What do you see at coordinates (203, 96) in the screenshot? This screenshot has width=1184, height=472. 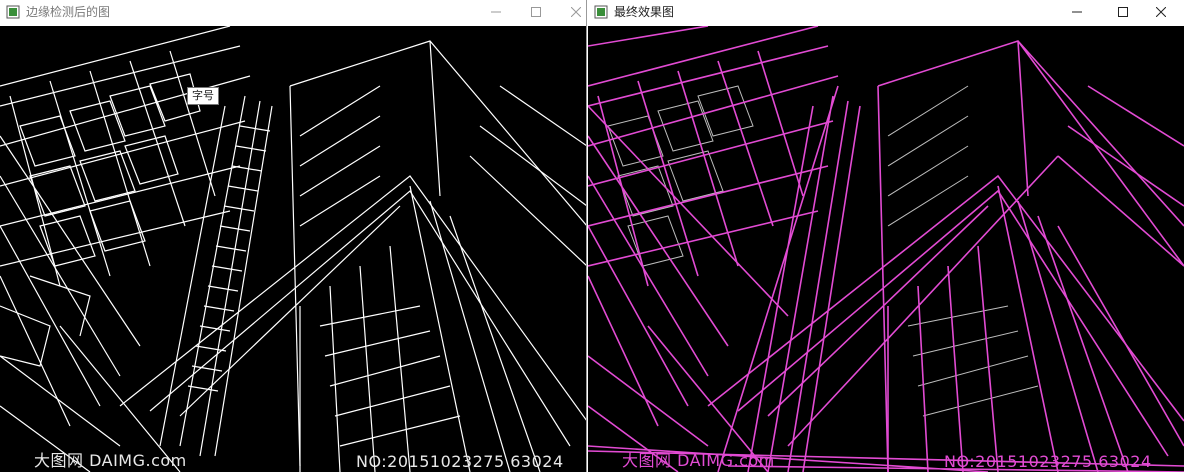 I see `tooltip: 字号` at bounding box center [203, 96].